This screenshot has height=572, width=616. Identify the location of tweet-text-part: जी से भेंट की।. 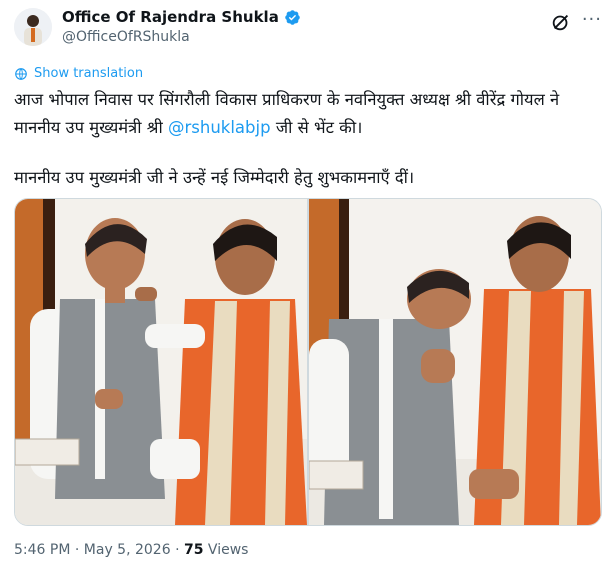
(316, 127).